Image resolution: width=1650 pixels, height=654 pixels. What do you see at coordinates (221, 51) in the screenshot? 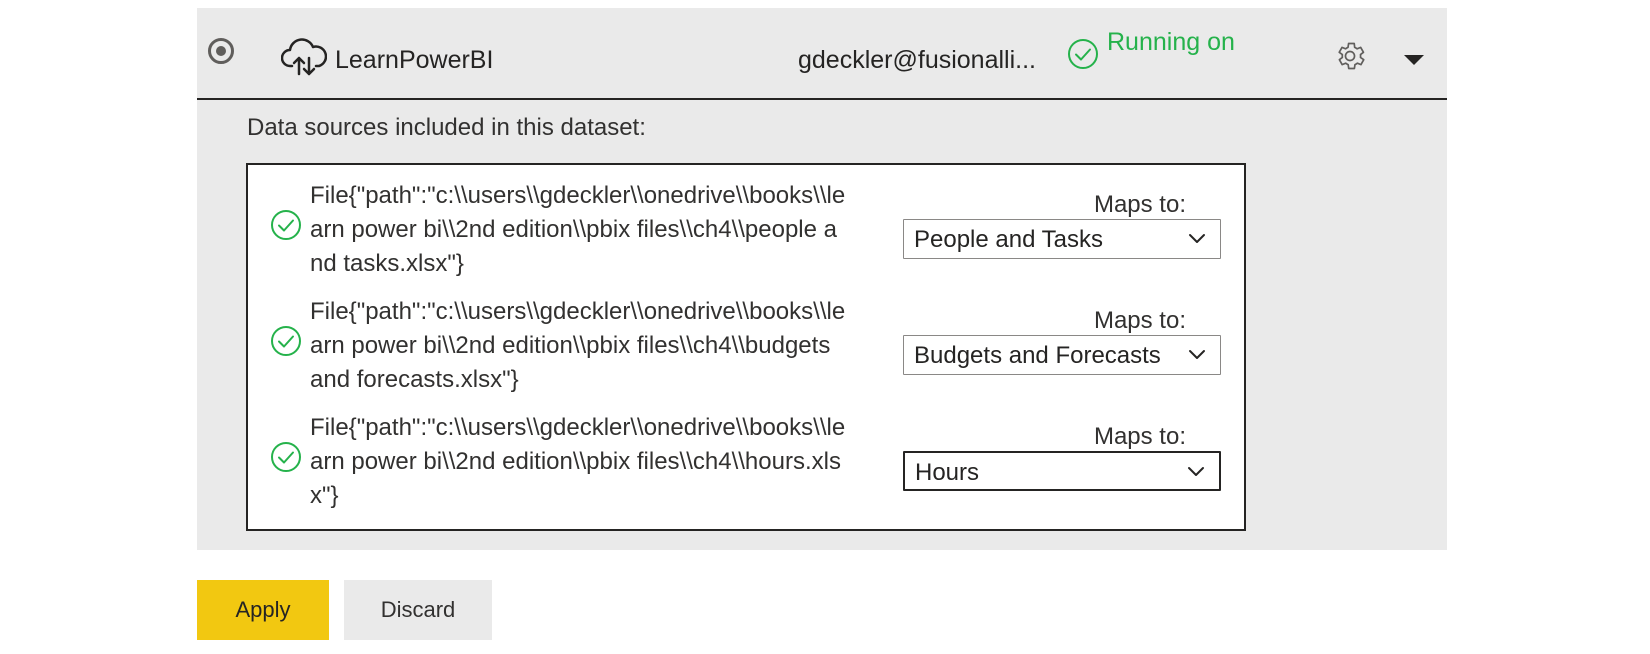
I see `radio-selected-icon` at bounding box center [221, 51].